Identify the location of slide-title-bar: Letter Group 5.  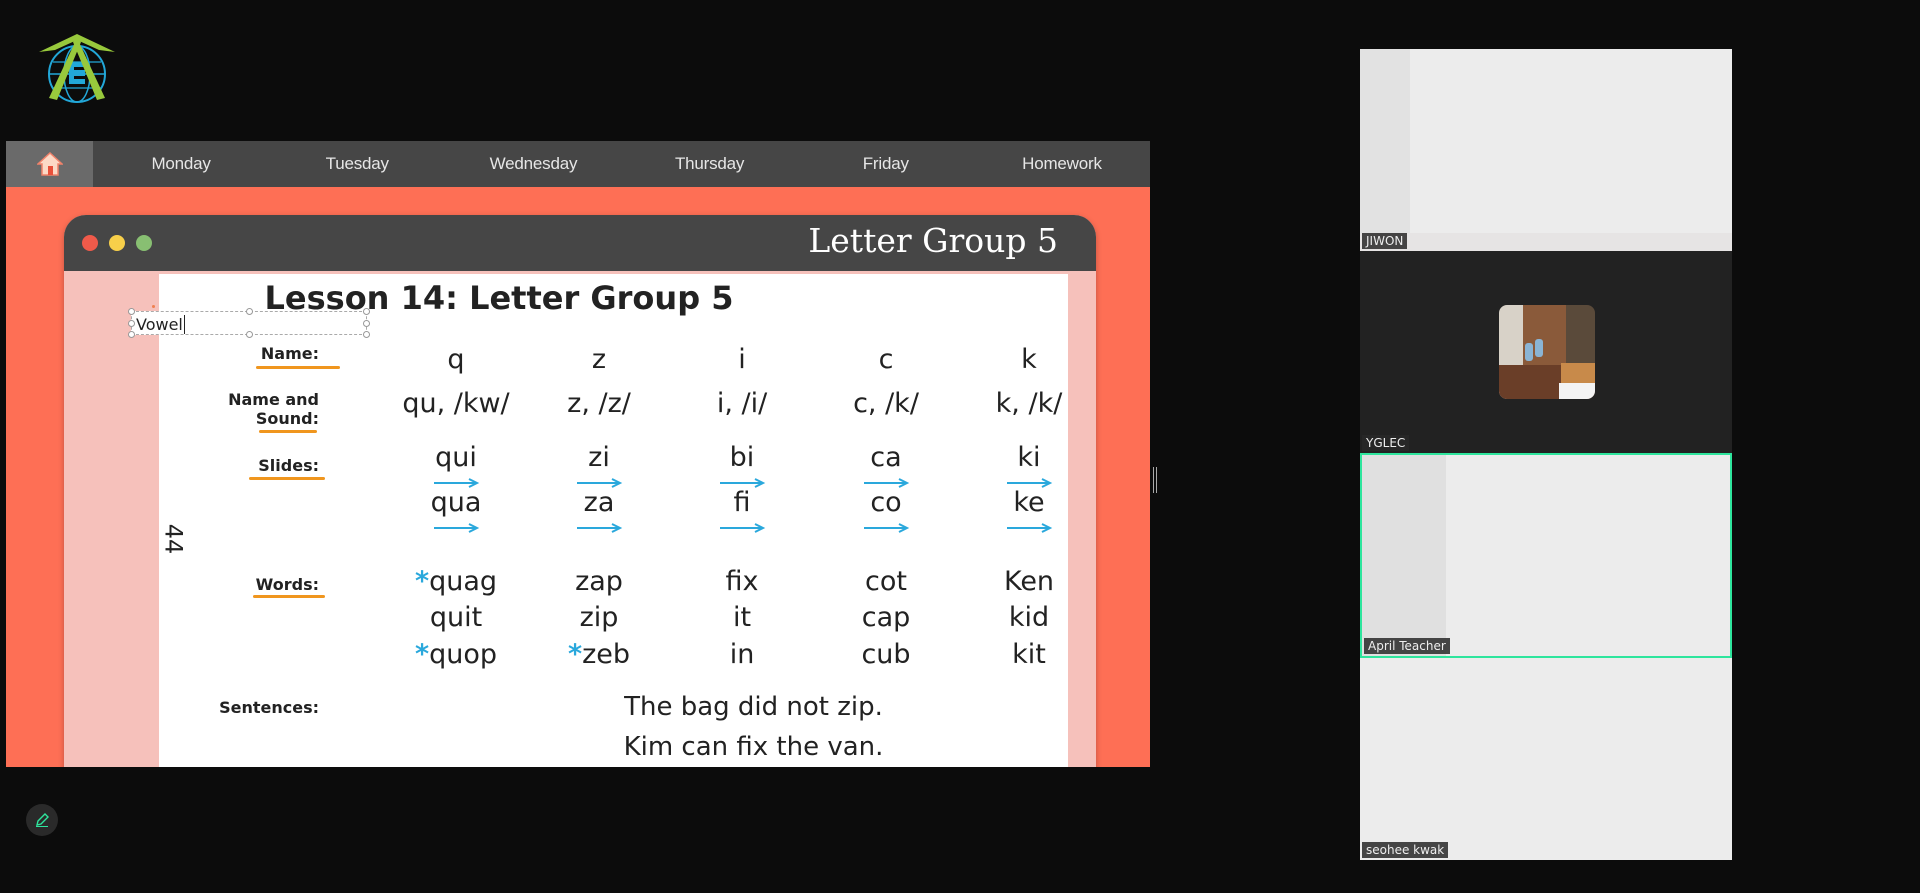
(580, 243).